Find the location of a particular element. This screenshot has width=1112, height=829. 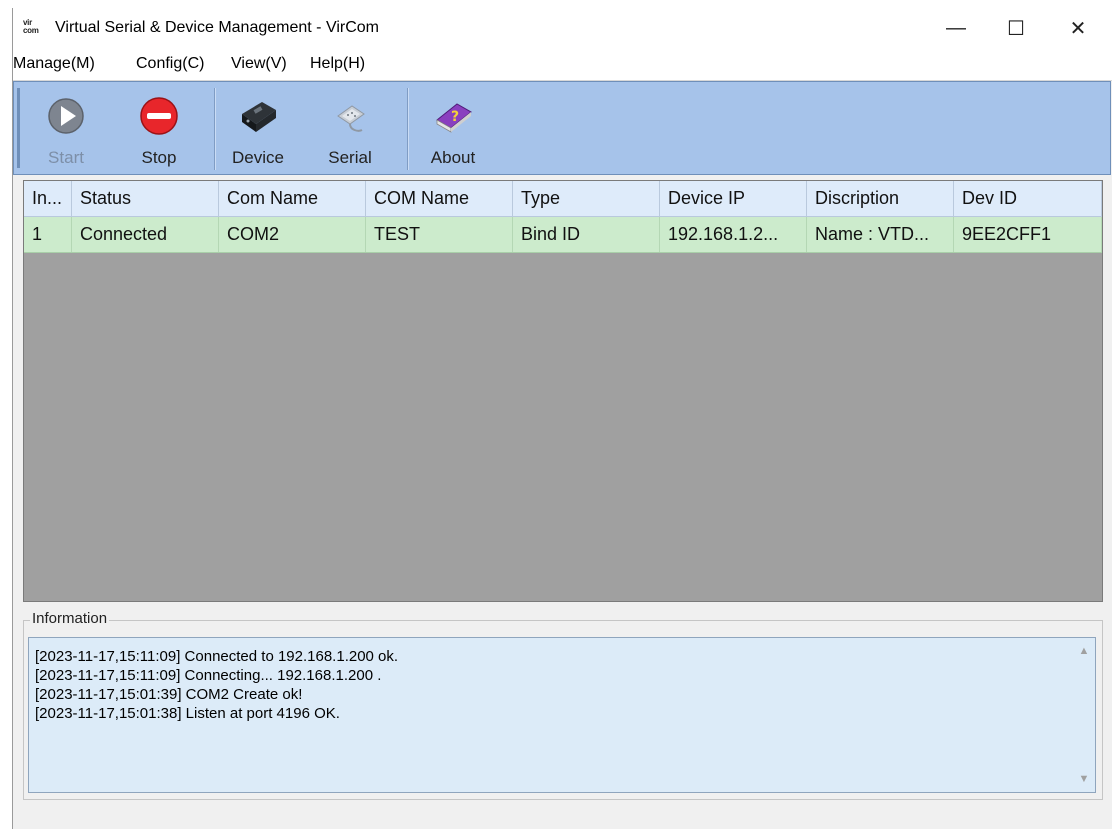

start-button: Start is located at coordinates (66, 128).